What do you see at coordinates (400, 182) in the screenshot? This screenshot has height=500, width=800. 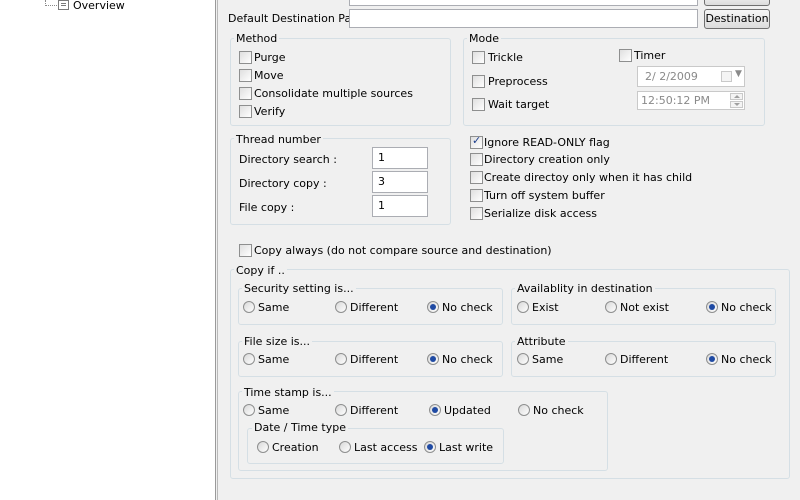 I see `directory-copy-input: 3` at bounding box center [400, 182].